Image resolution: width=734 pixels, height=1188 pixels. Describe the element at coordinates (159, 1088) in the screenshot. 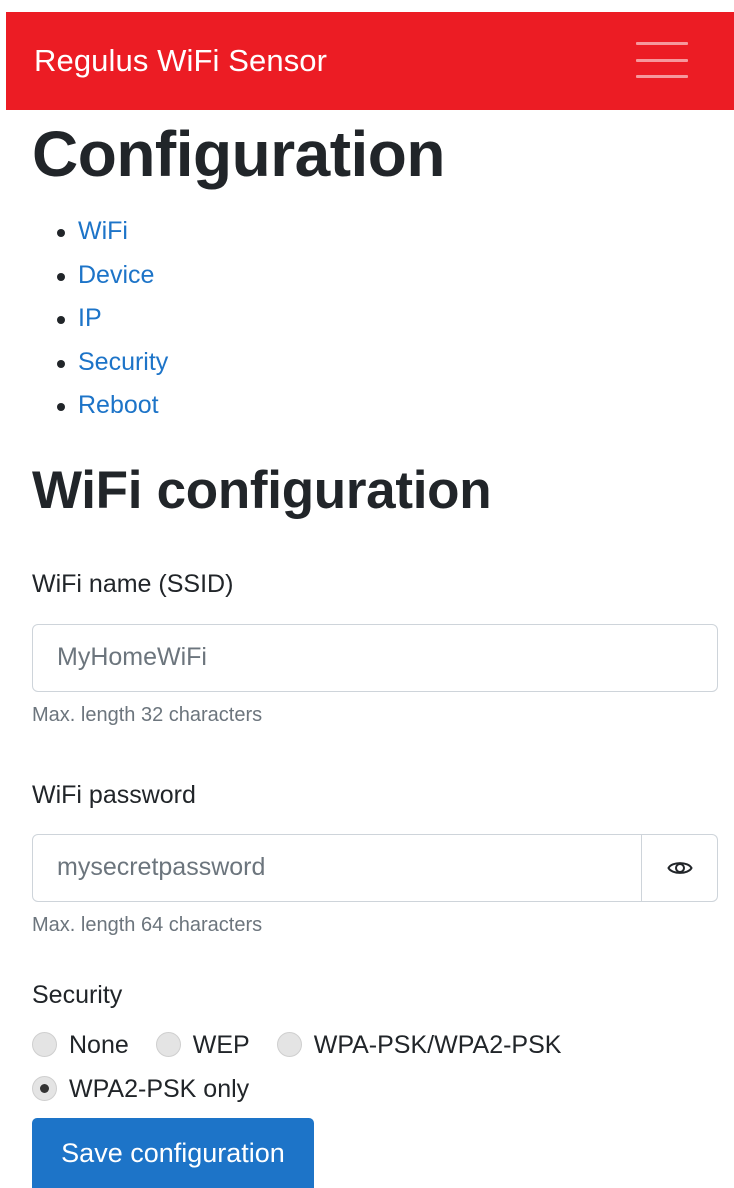

I see `radio-label: WPA2-PSK only` at that location.